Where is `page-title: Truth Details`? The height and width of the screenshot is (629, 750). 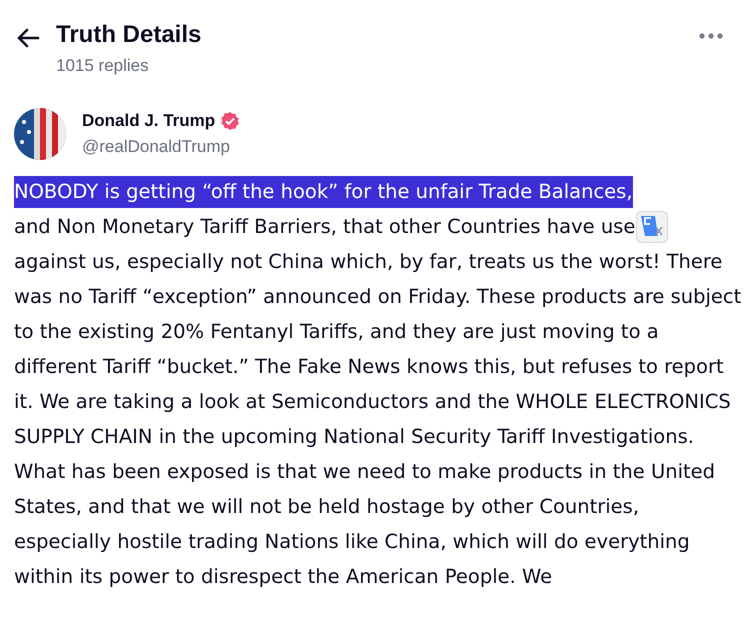 page-title: Truth Details is located at coordinates (129, 35).